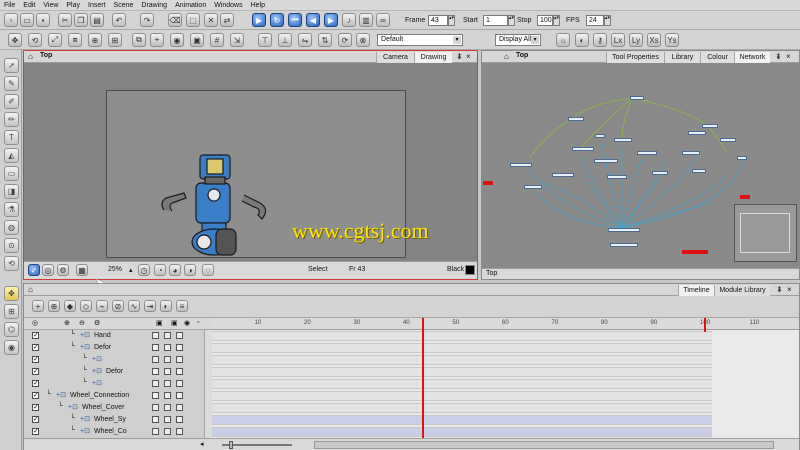 The image size is (800, 450). Describe the element at coordinates (118, 384) in the screenshot. I see `layer-row: ✓ └ +⊡` at that location.